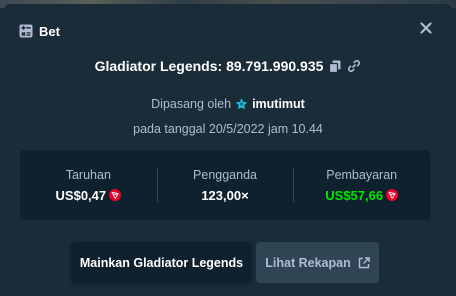 The width and height of the screenshot is (456, 296). Describe the element at coordinates (308, 262) in the screenshot. I see `view-replay-label: Lihat Rekapan` at that location.